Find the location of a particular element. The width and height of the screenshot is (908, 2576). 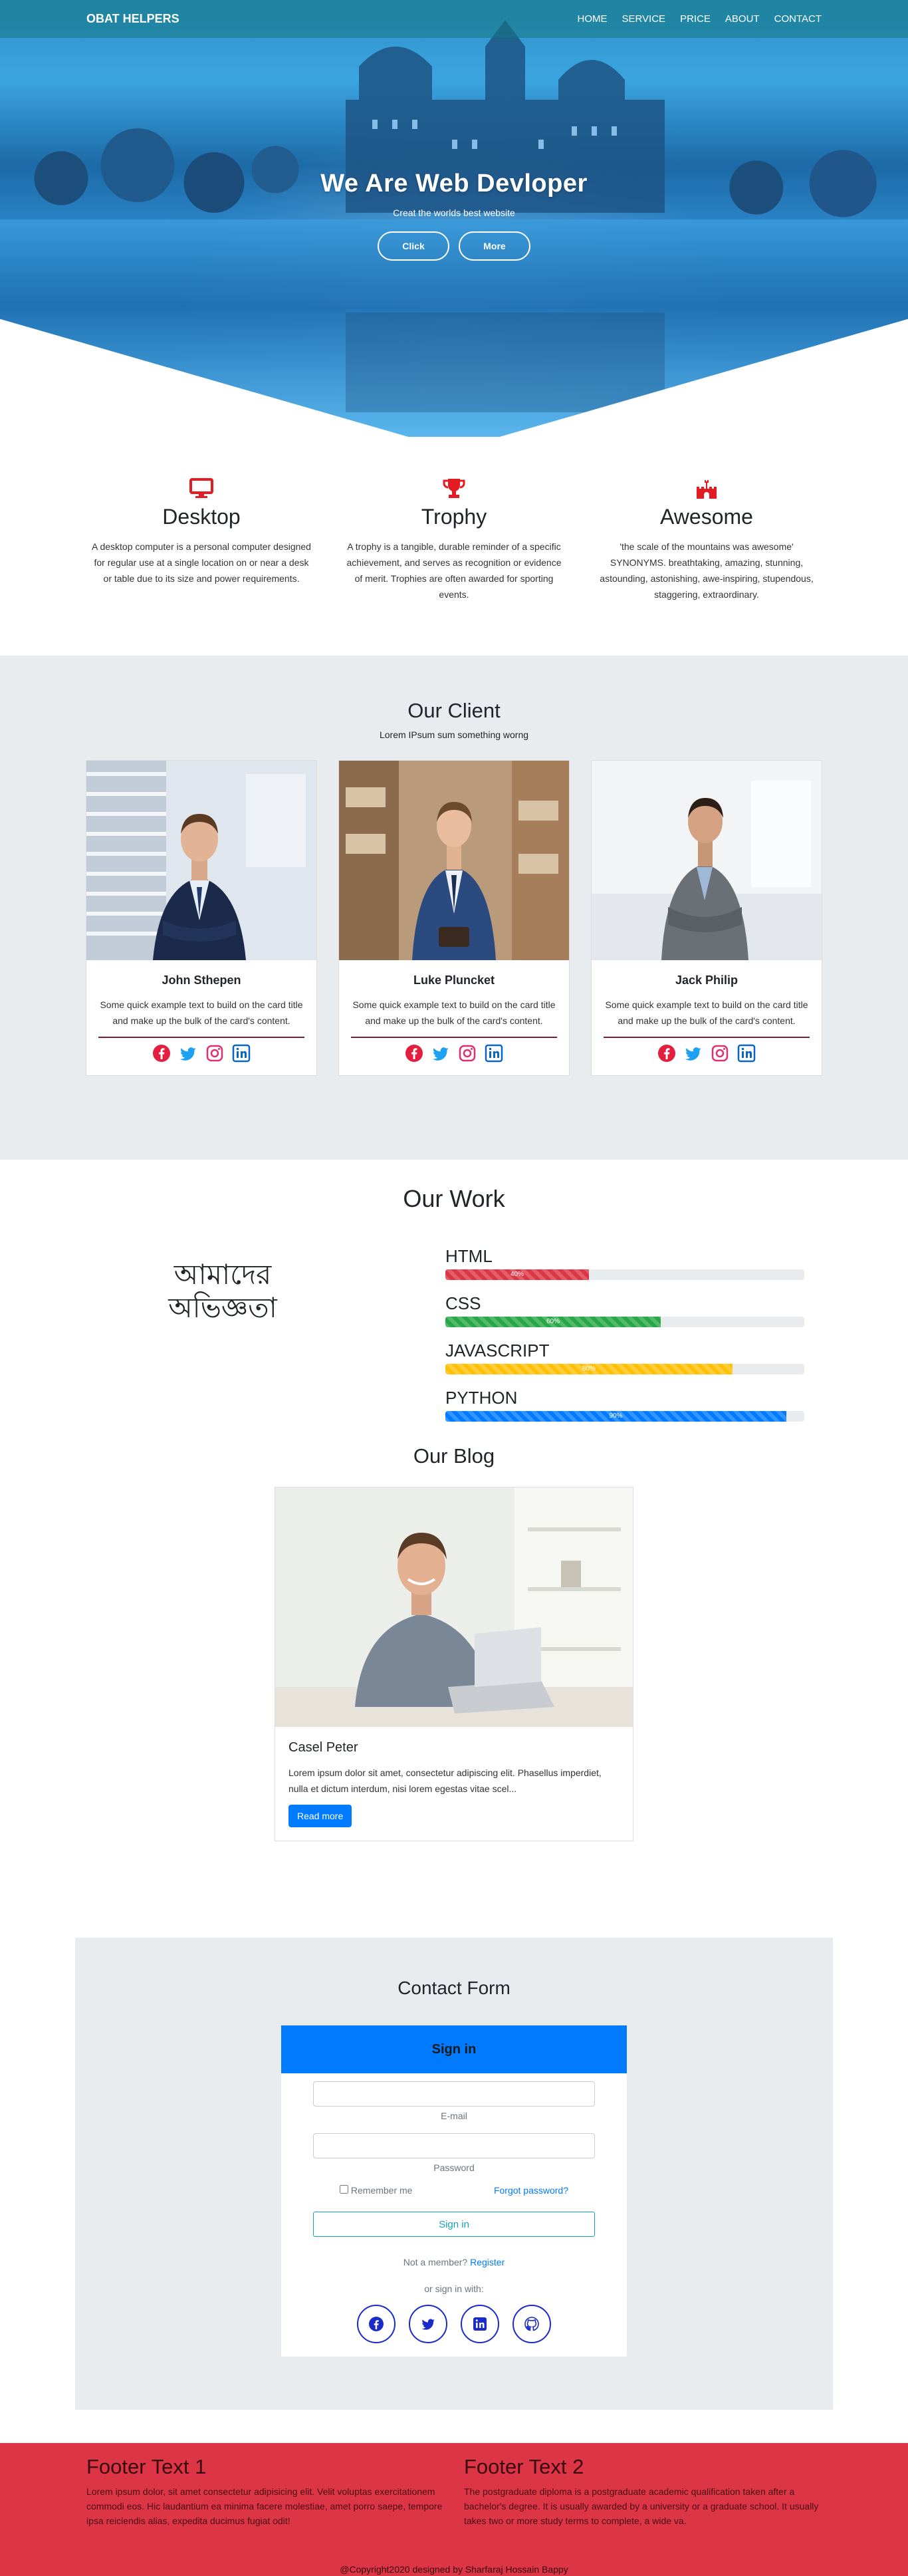

footer-title-1: Footer Text 1 is located at coordinates (146, 2466).